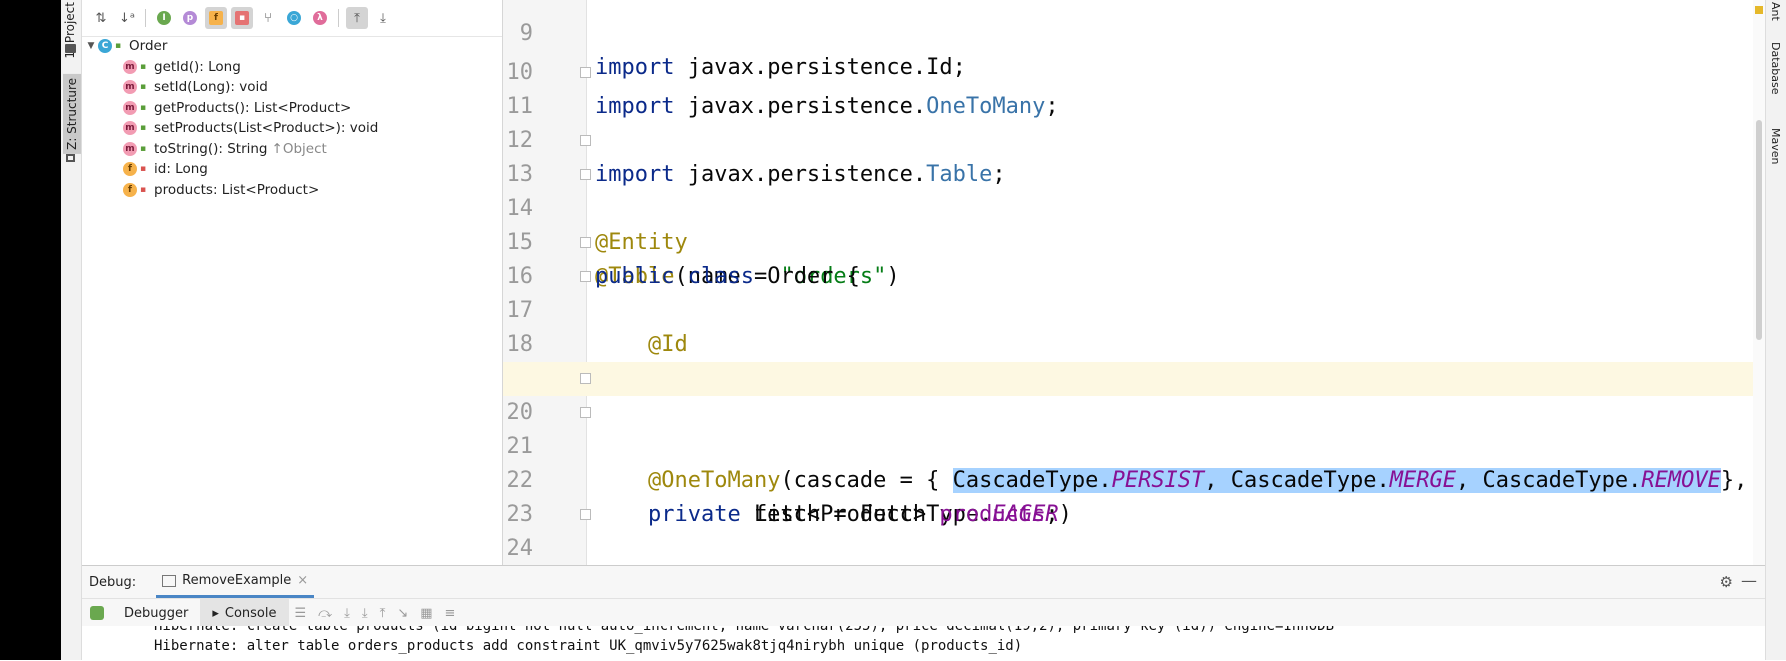 This screenshot has height=661, width=1786. I want to click on sort-alpha-icon: ↓ᵃ, so click(127, 18).